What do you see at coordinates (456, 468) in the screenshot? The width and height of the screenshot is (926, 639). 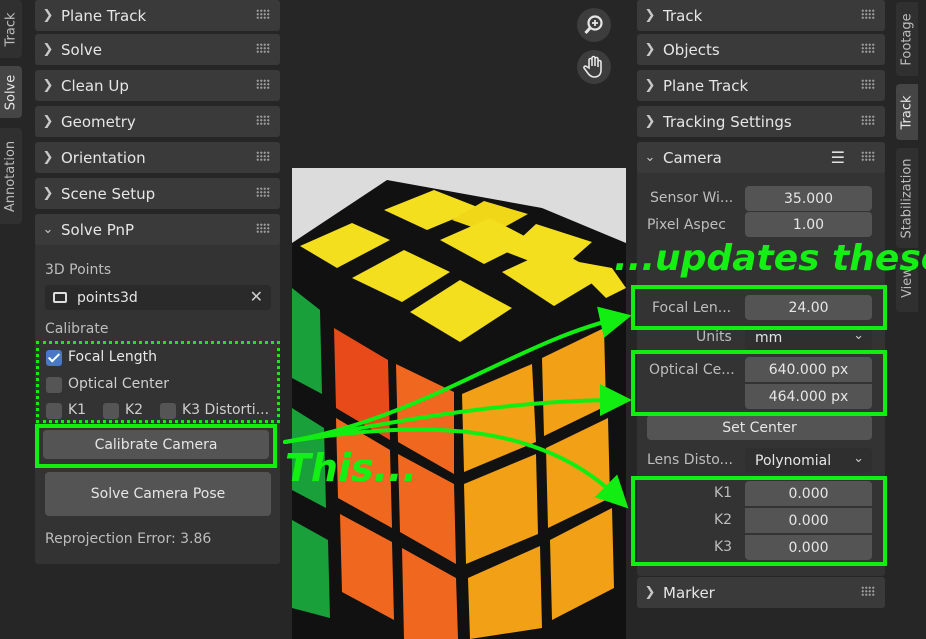 I see `arrow-to-distortion` at bounding box center [456, 468].